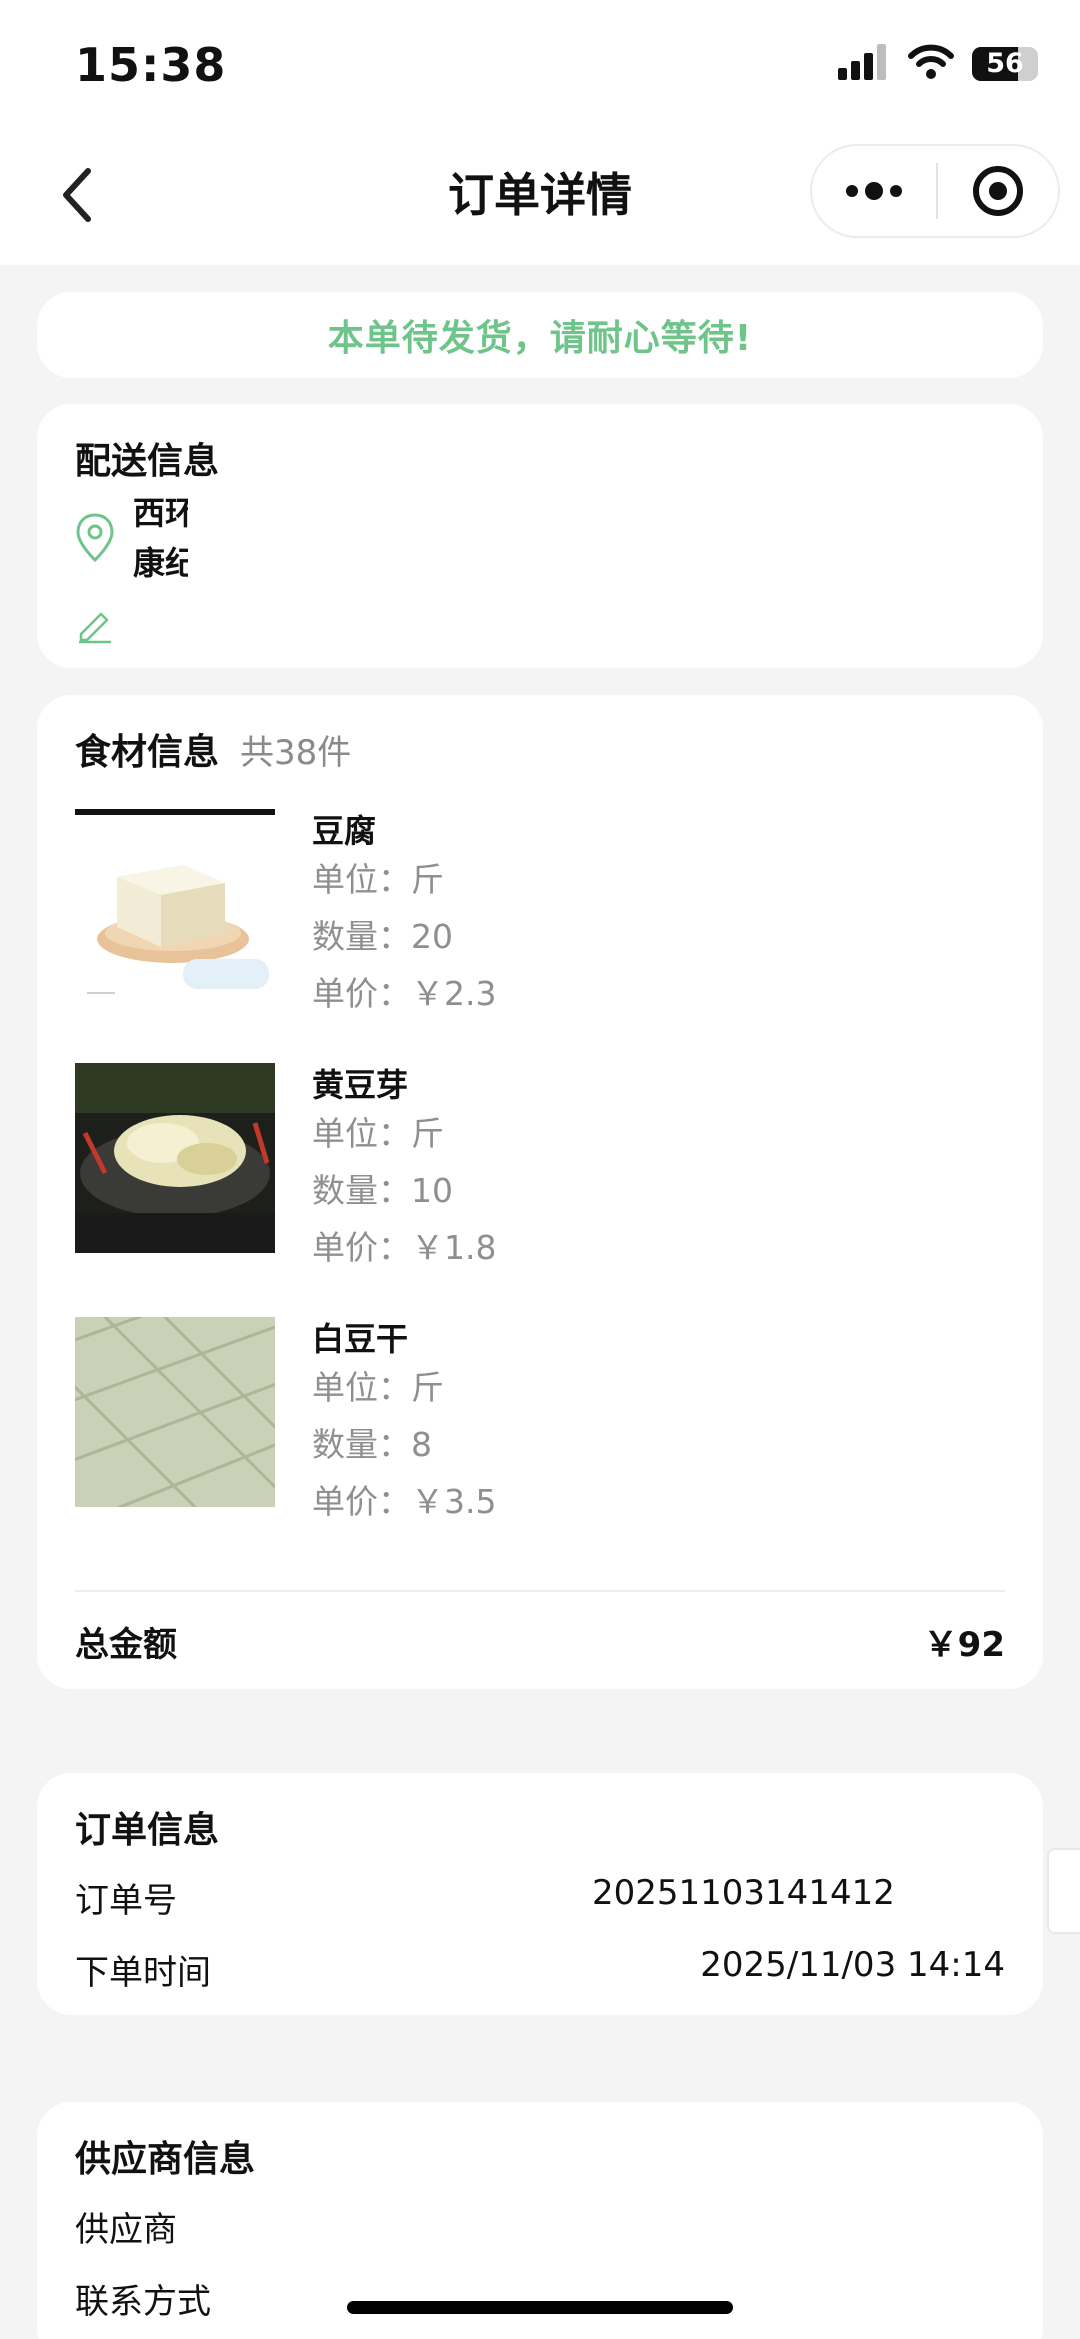 The width and height of the screenshot is (1080, 2339). Describe the element at coordinates (540, 197) in the screenshot. I see `nav-bar: 订单详情` at that location.